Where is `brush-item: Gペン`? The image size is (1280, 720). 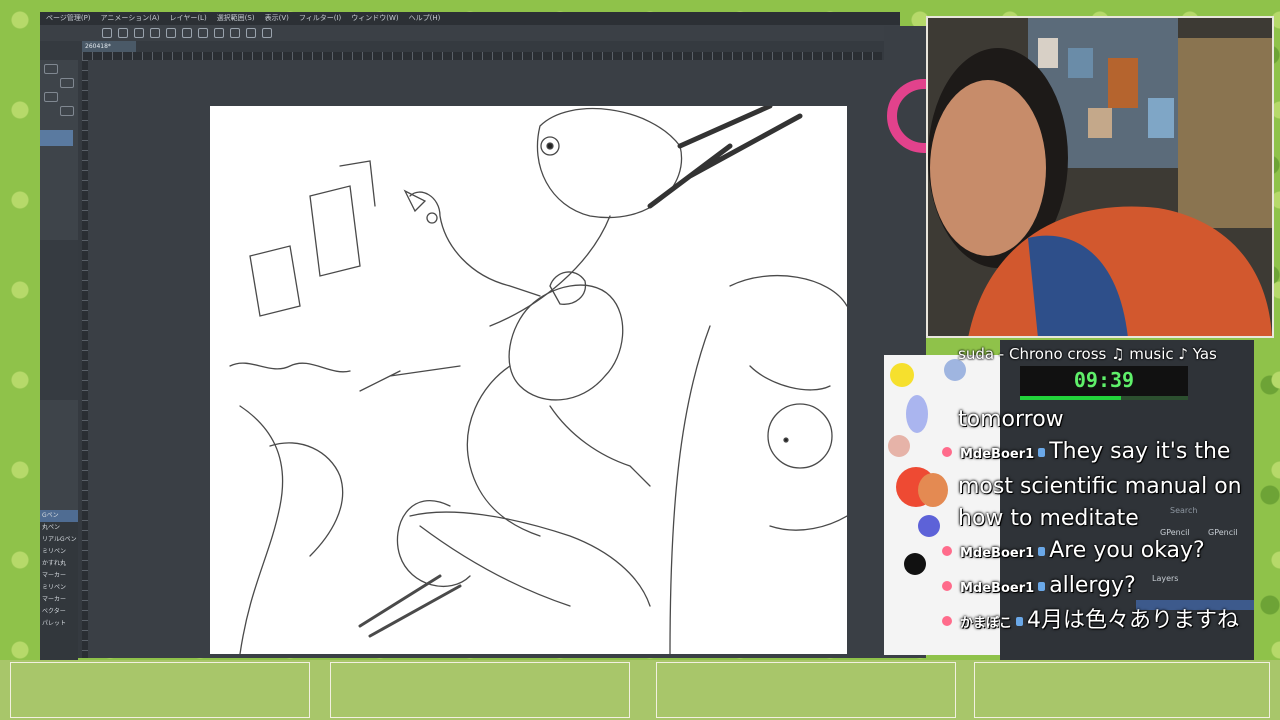
brush-item: Gペン is located at coordinates (59, 516).